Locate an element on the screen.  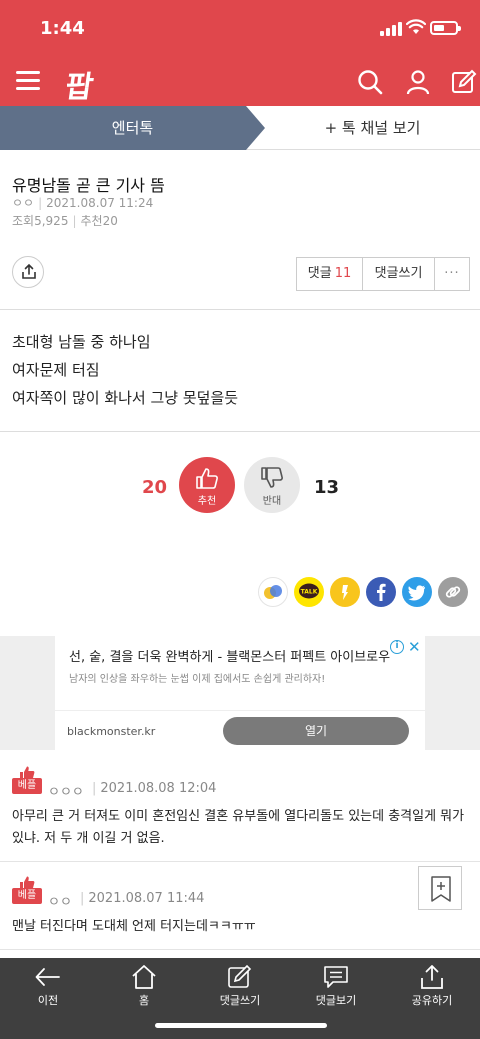
view-count: 5,925 is located at coordinates (51, 221).